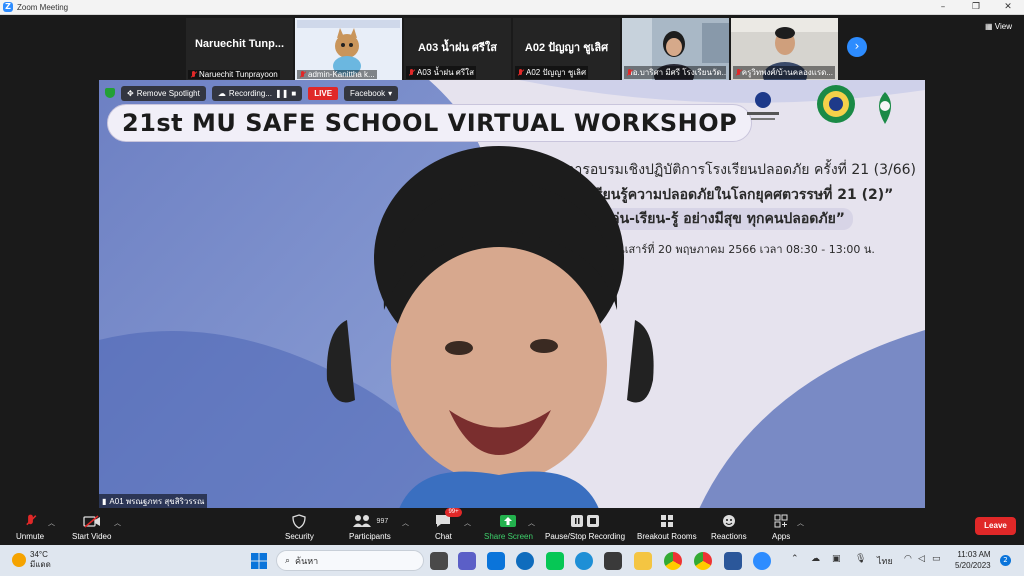 This screenshot has height=576, width=1024. What do you see at coordinates (552, 72) in the screenshot?
I see `participant-footer: A02 ปัญญา ชูเลิศ` at bounding box center [552, 72].